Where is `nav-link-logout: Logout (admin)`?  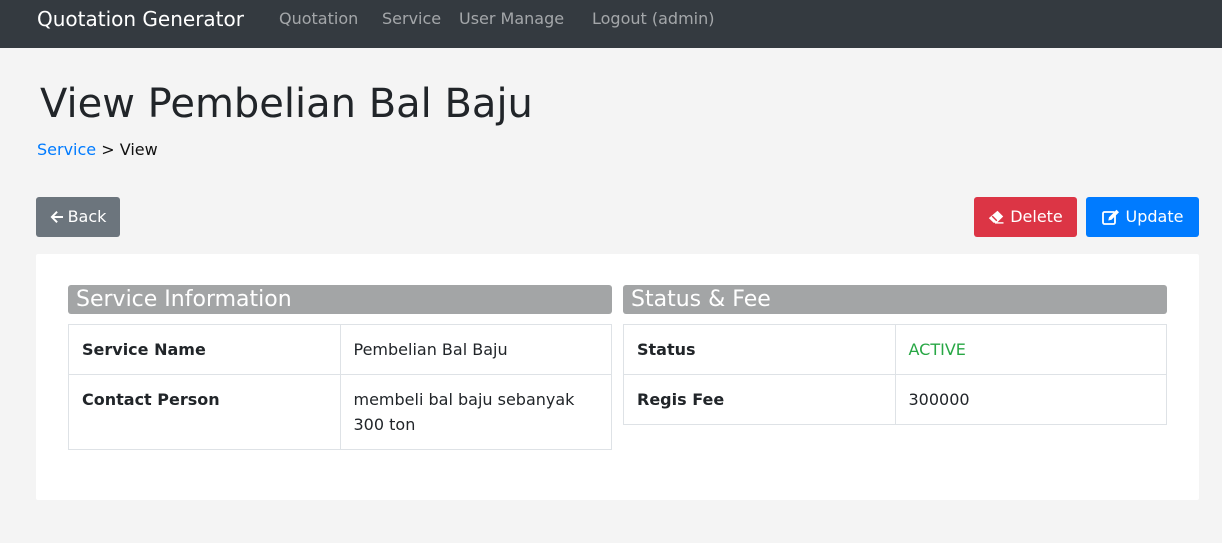 nav-link-logout: Logout (admin) is located at coordinates (653, 19).